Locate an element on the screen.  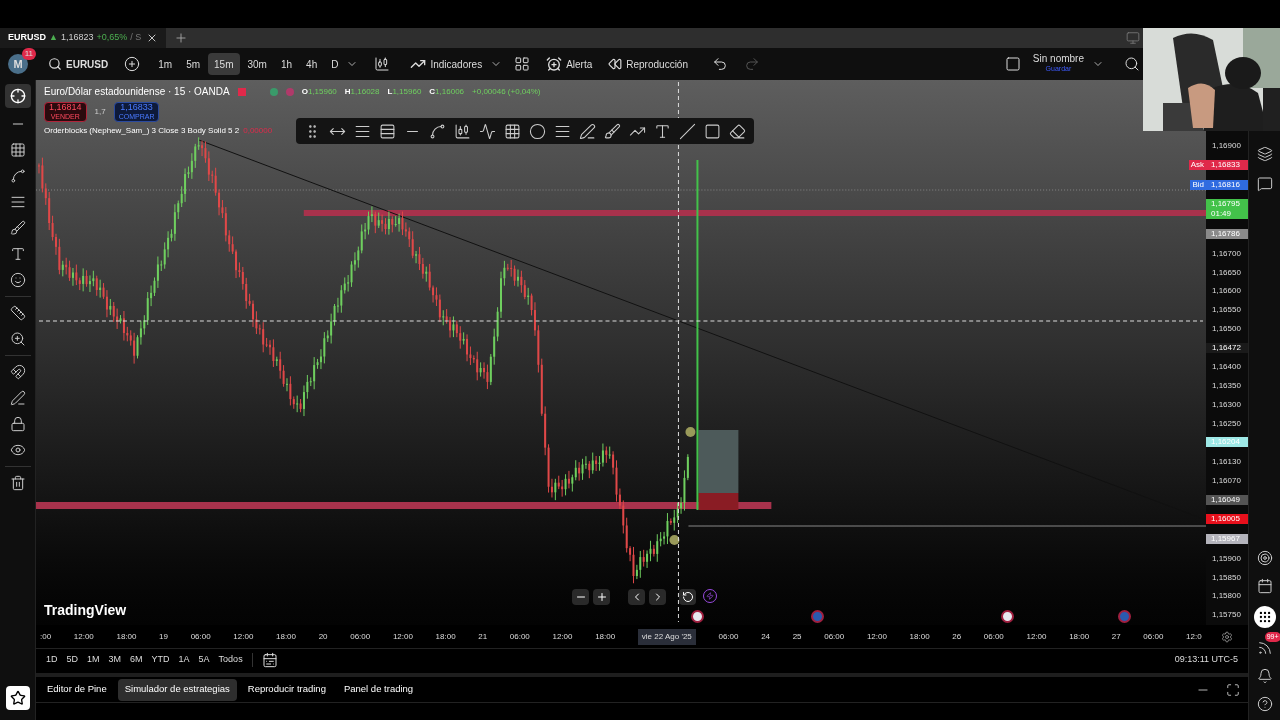
trash-icon is located at coordinates (17, 483).